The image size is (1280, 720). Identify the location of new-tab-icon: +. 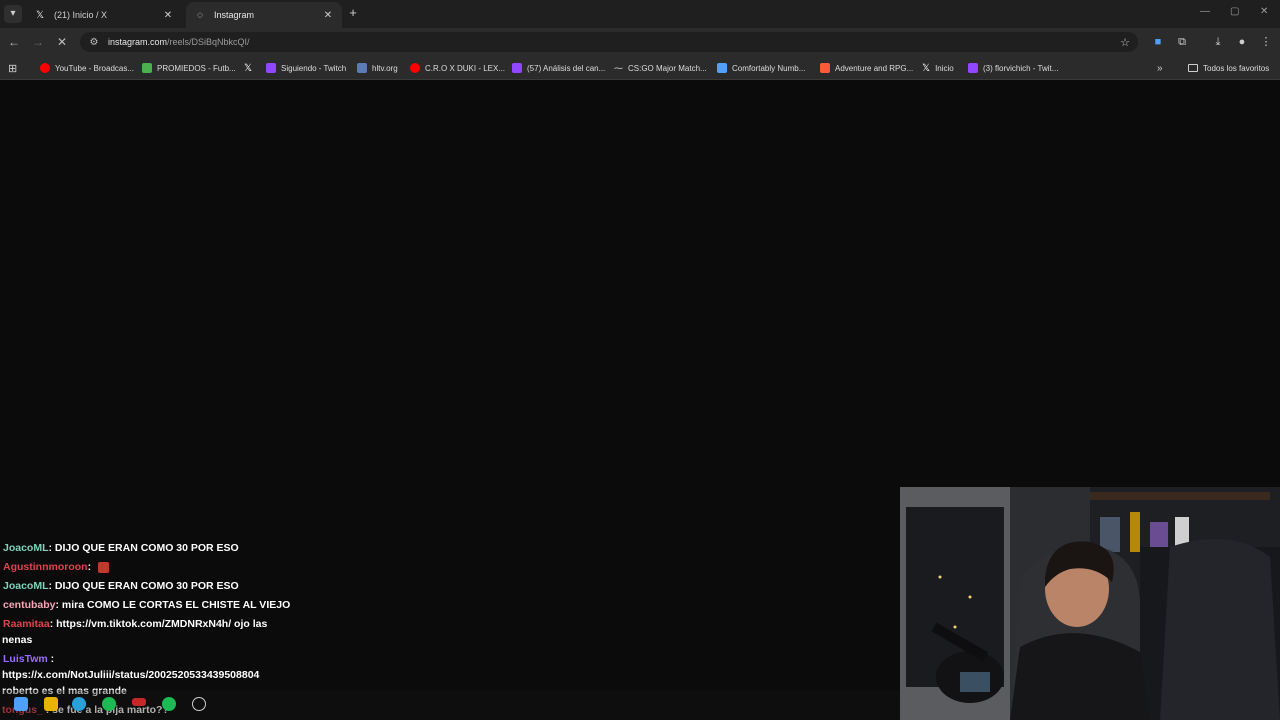
(353, 13).